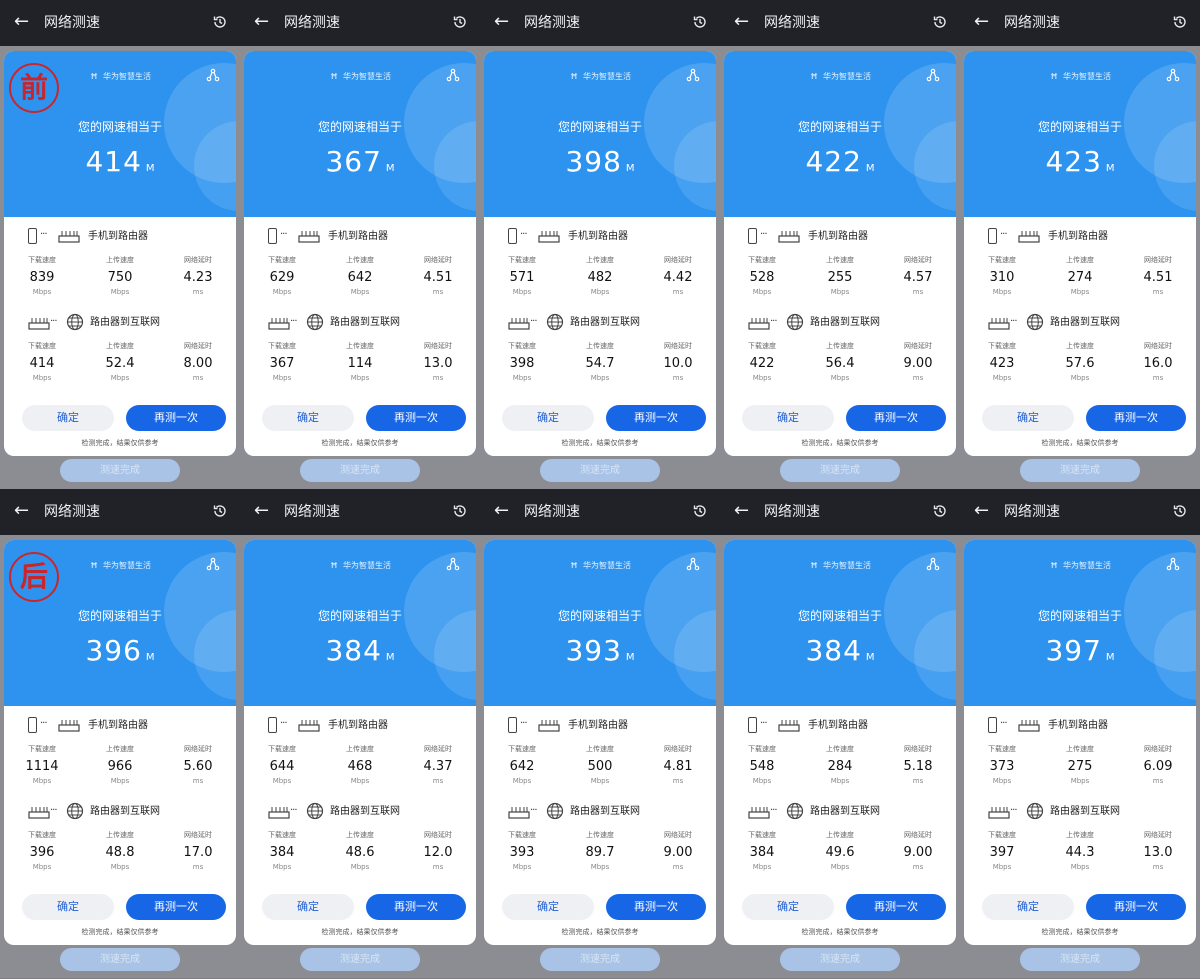 The height and width of the screenshot is (979, 1200). Describe the element at coordinates (762, 363) in the screenshot. I see `download-value: 422` at that location.